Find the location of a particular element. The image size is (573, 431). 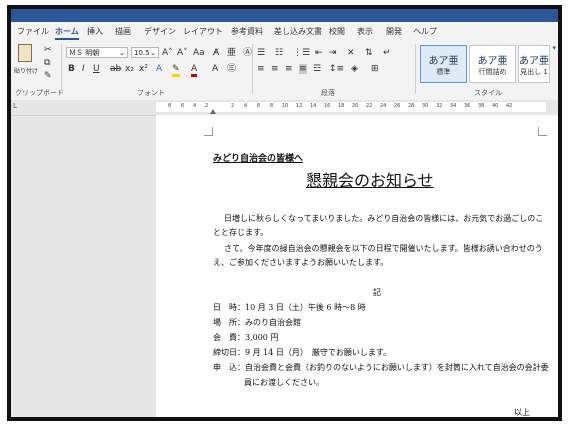

superscript-icon: x² is located at coordinates (143, 69).